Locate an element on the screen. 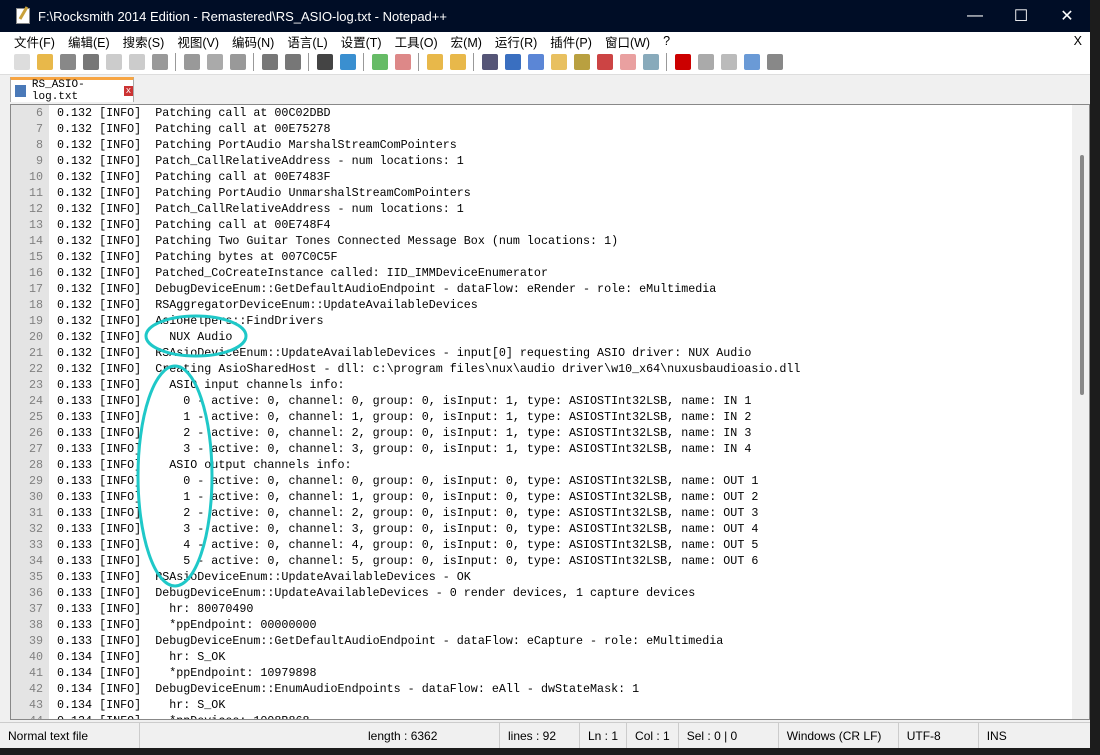 This screenshot has width=1100, height=755. line-number: 30 is located at coordinates (30, 497).